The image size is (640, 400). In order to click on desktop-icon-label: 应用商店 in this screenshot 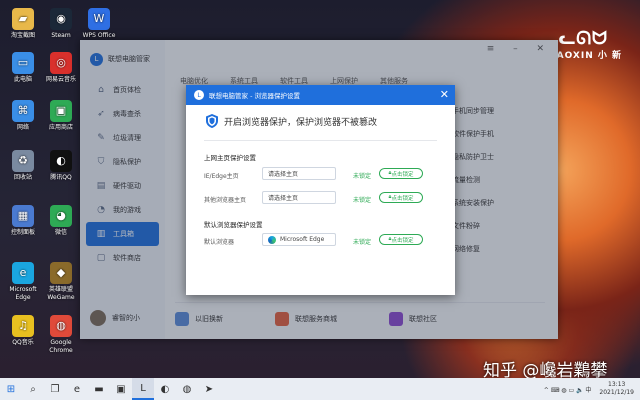, I will do `click(60, 127)`.